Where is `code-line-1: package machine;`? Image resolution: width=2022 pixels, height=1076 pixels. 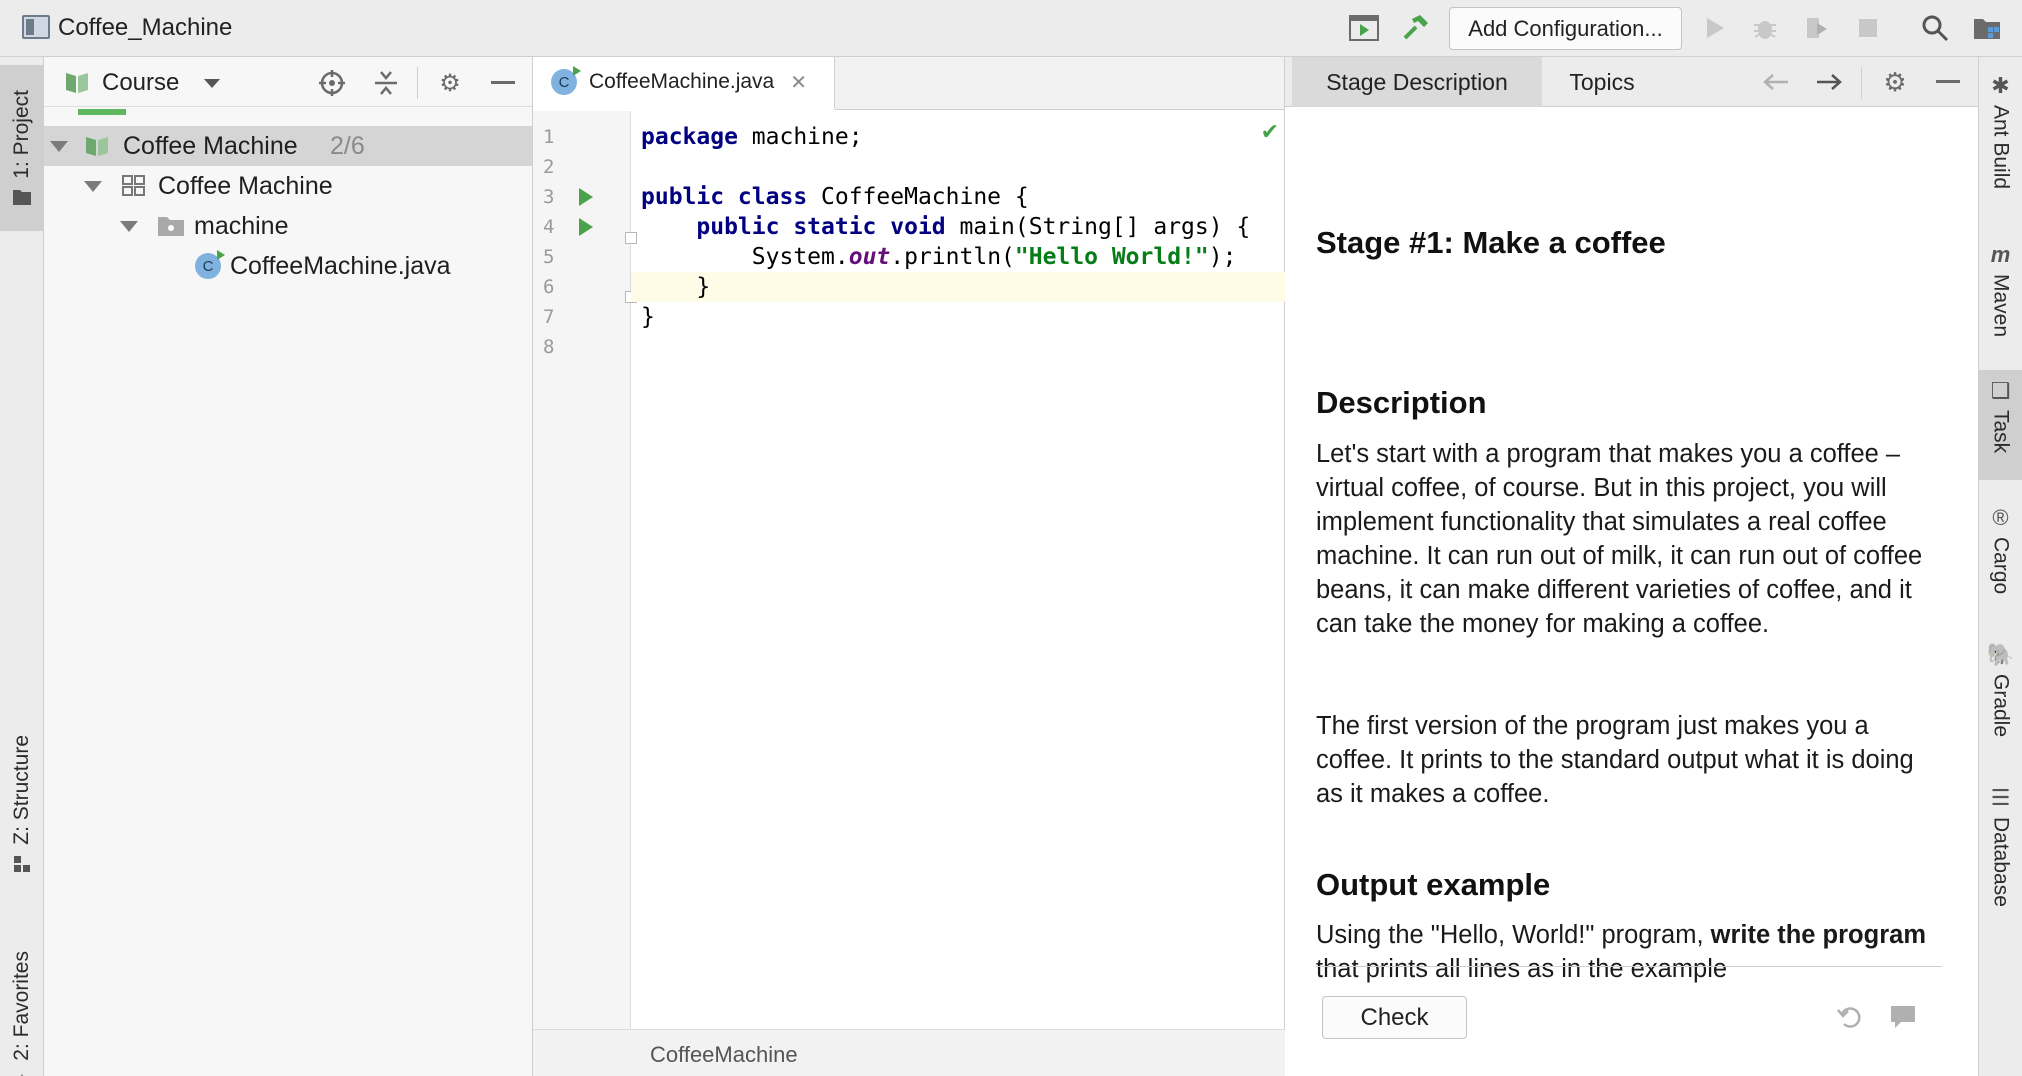
code-line-1: package machine; is located at coordinates (752, 137).